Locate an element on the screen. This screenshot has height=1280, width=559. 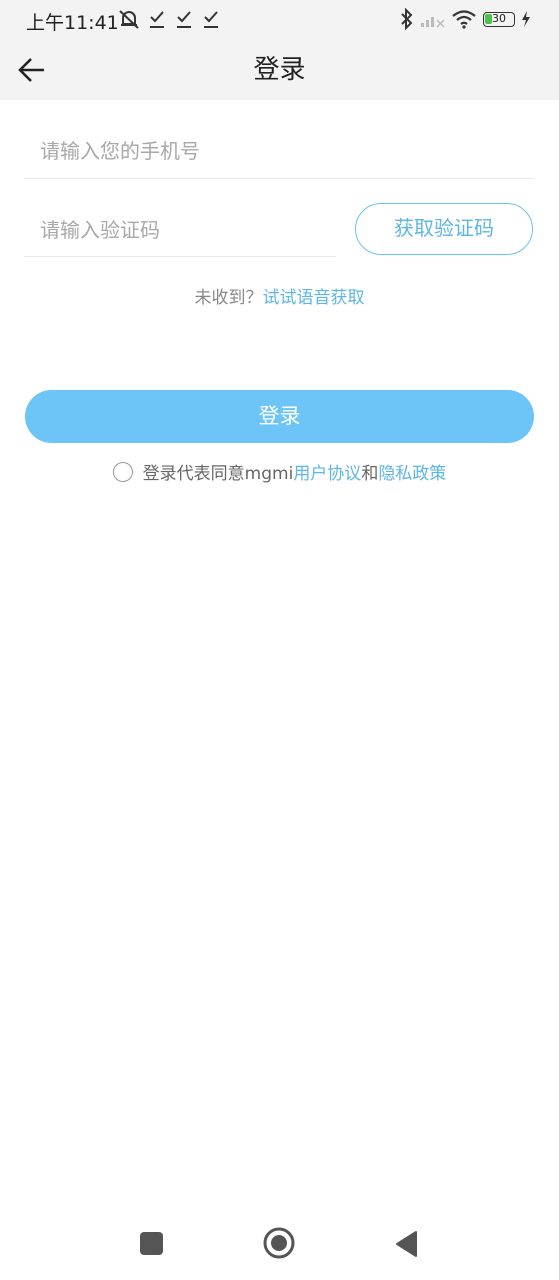
phone-field is located at coordinates (279, 151).